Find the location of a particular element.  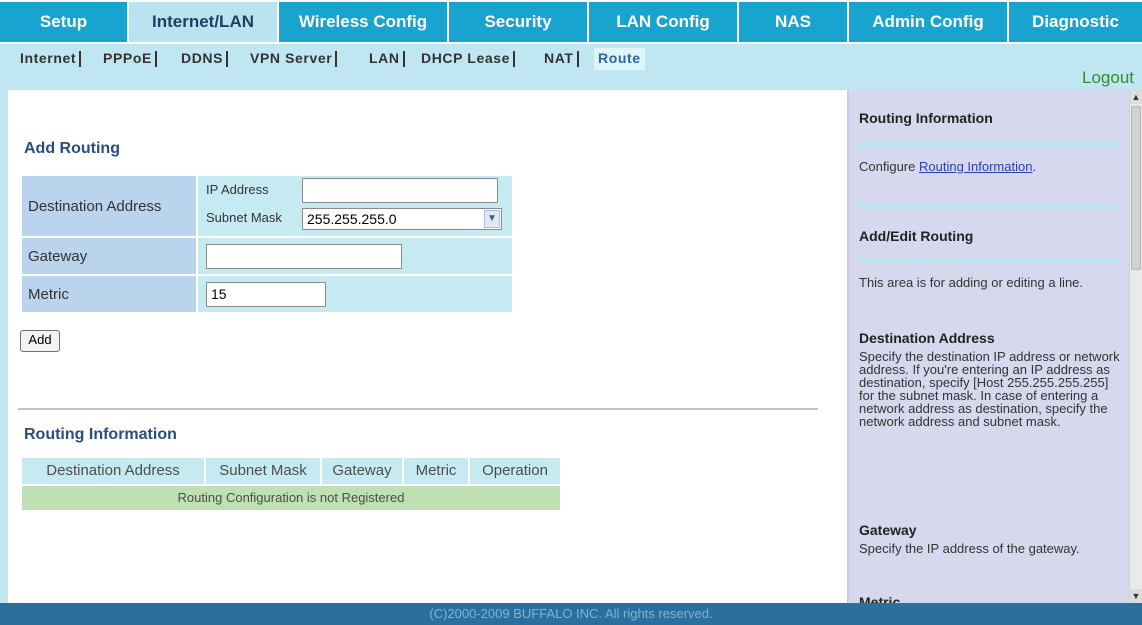

subnav-internet: Internet is located at coordinates (51, 59).